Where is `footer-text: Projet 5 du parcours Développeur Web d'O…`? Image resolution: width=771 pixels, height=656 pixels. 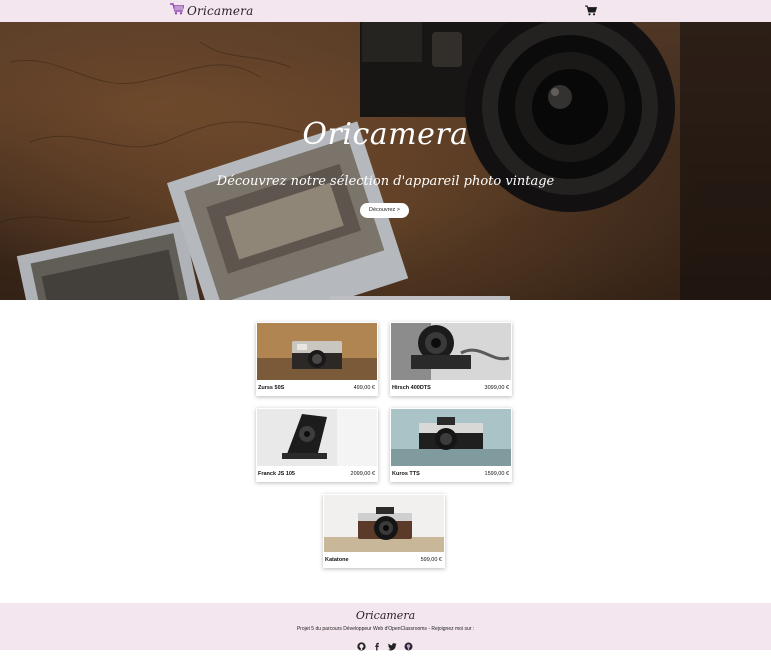
footer-text: Projet 5 du parcours Développeur Web d'O… is located at coordinates (385, 629).